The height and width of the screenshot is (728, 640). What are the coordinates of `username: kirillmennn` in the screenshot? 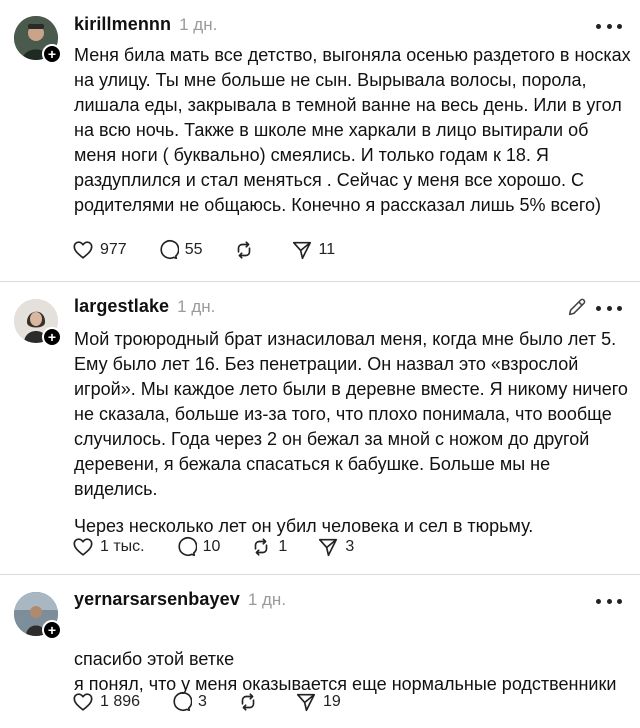 It's located at (122, 24).